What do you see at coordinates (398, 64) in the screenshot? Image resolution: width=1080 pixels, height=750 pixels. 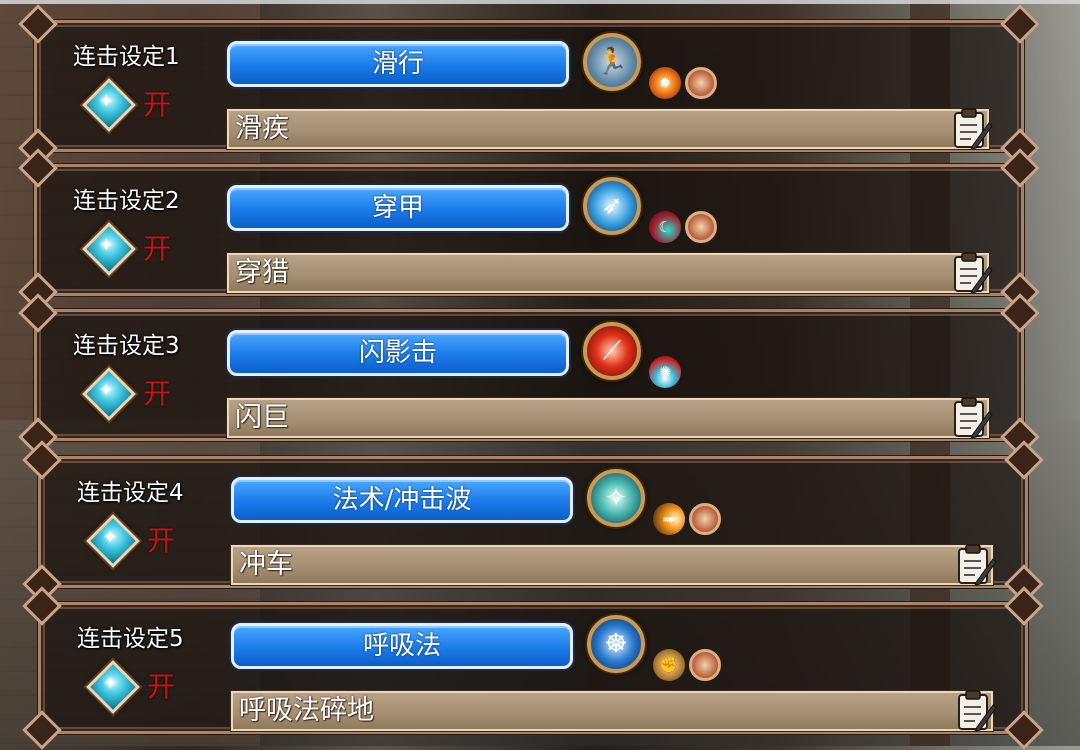 I see `skill-select-button: 滑行` at bounding box center [398, 64].